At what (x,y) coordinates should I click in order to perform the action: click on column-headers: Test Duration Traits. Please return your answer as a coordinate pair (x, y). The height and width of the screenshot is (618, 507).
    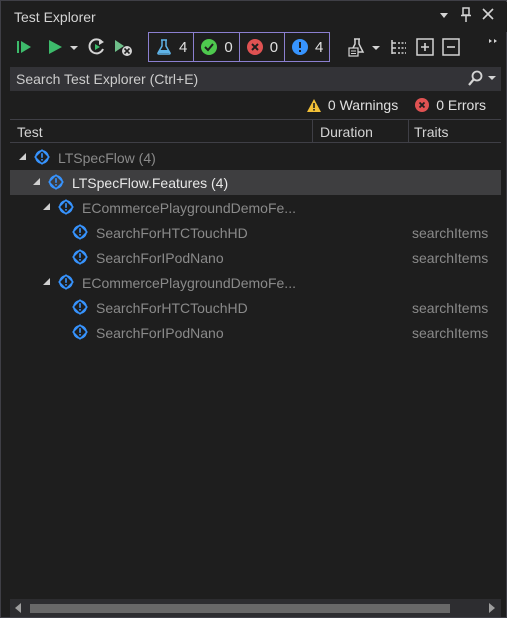
    Looking at the image, I should click on (255, 131).